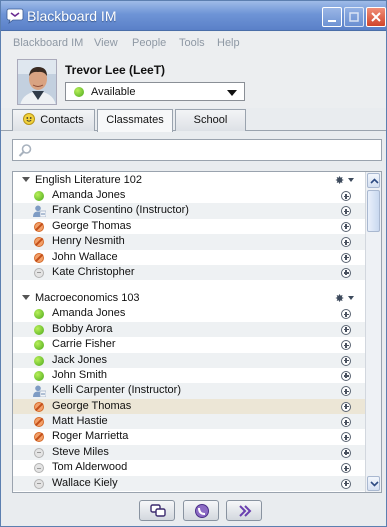 The height and width of the screenshot is (527, 387). I want to click on close-button, so click(376, 17).